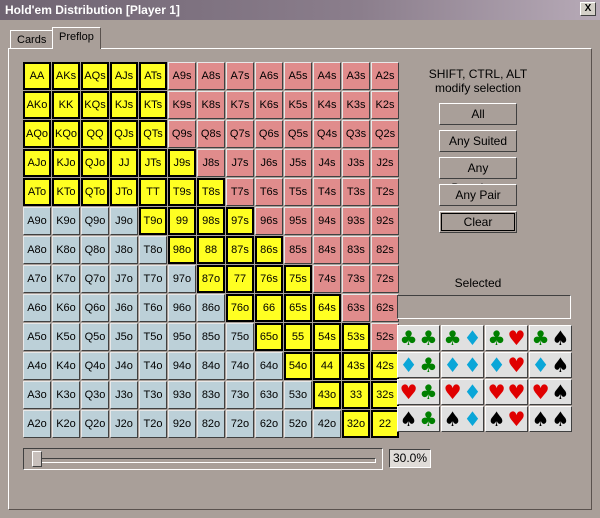 Image resolution: width=600 pixels, height=518 pixels. What do you see at coordinates (37, 163) in the screenshot?
I see `hand-cell: AJo` at bounding box center [37, 163].